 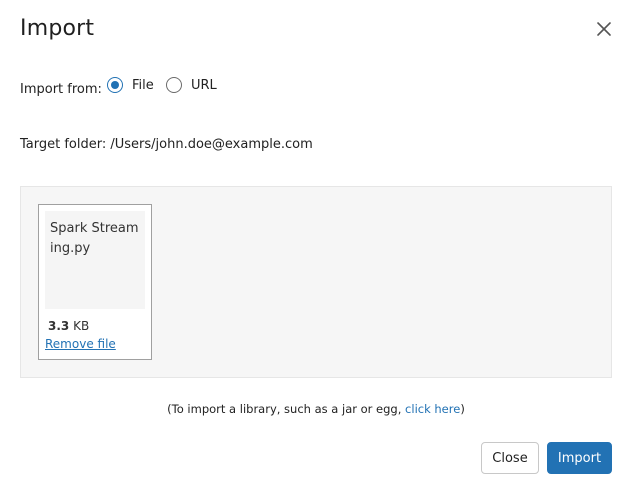 I want to click on radio-file: File, so click(x=130, y=85).